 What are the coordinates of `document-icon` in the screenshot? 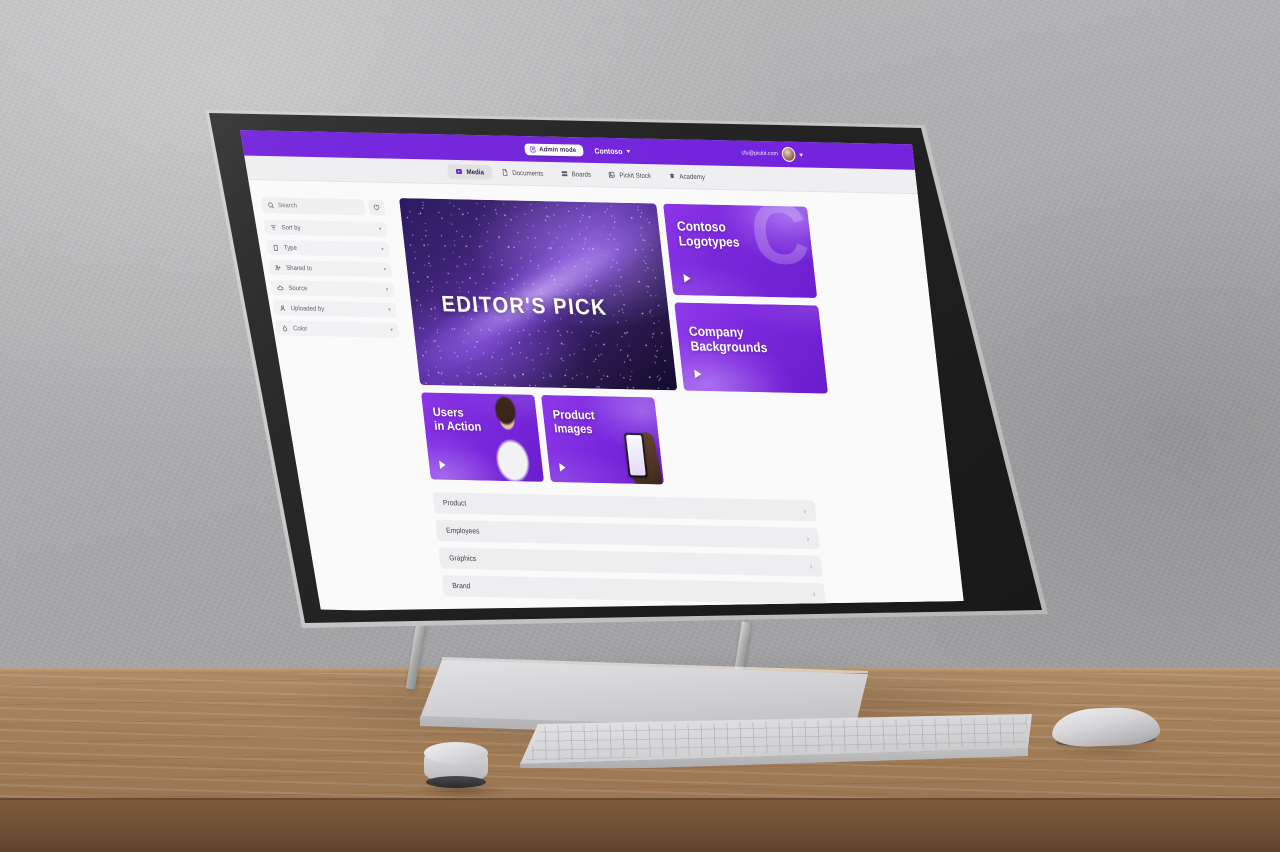 It's located at (505, 173).